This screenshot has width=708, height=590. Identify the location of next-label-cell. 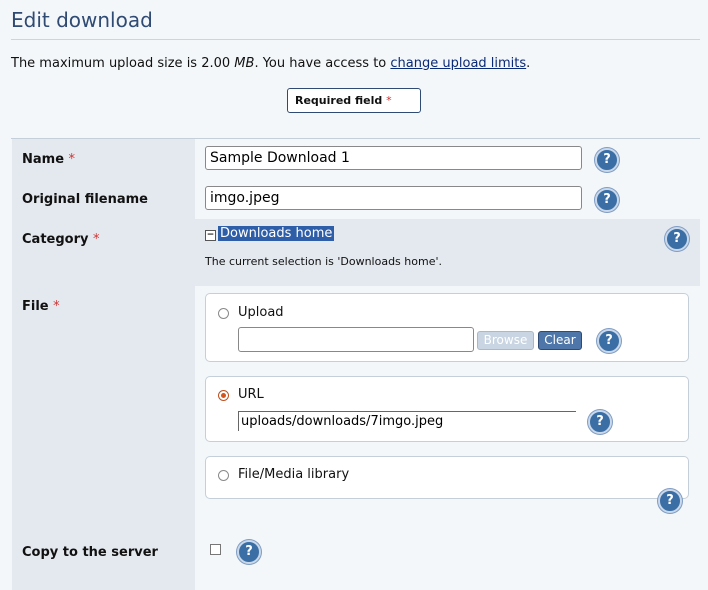
(108, 580).